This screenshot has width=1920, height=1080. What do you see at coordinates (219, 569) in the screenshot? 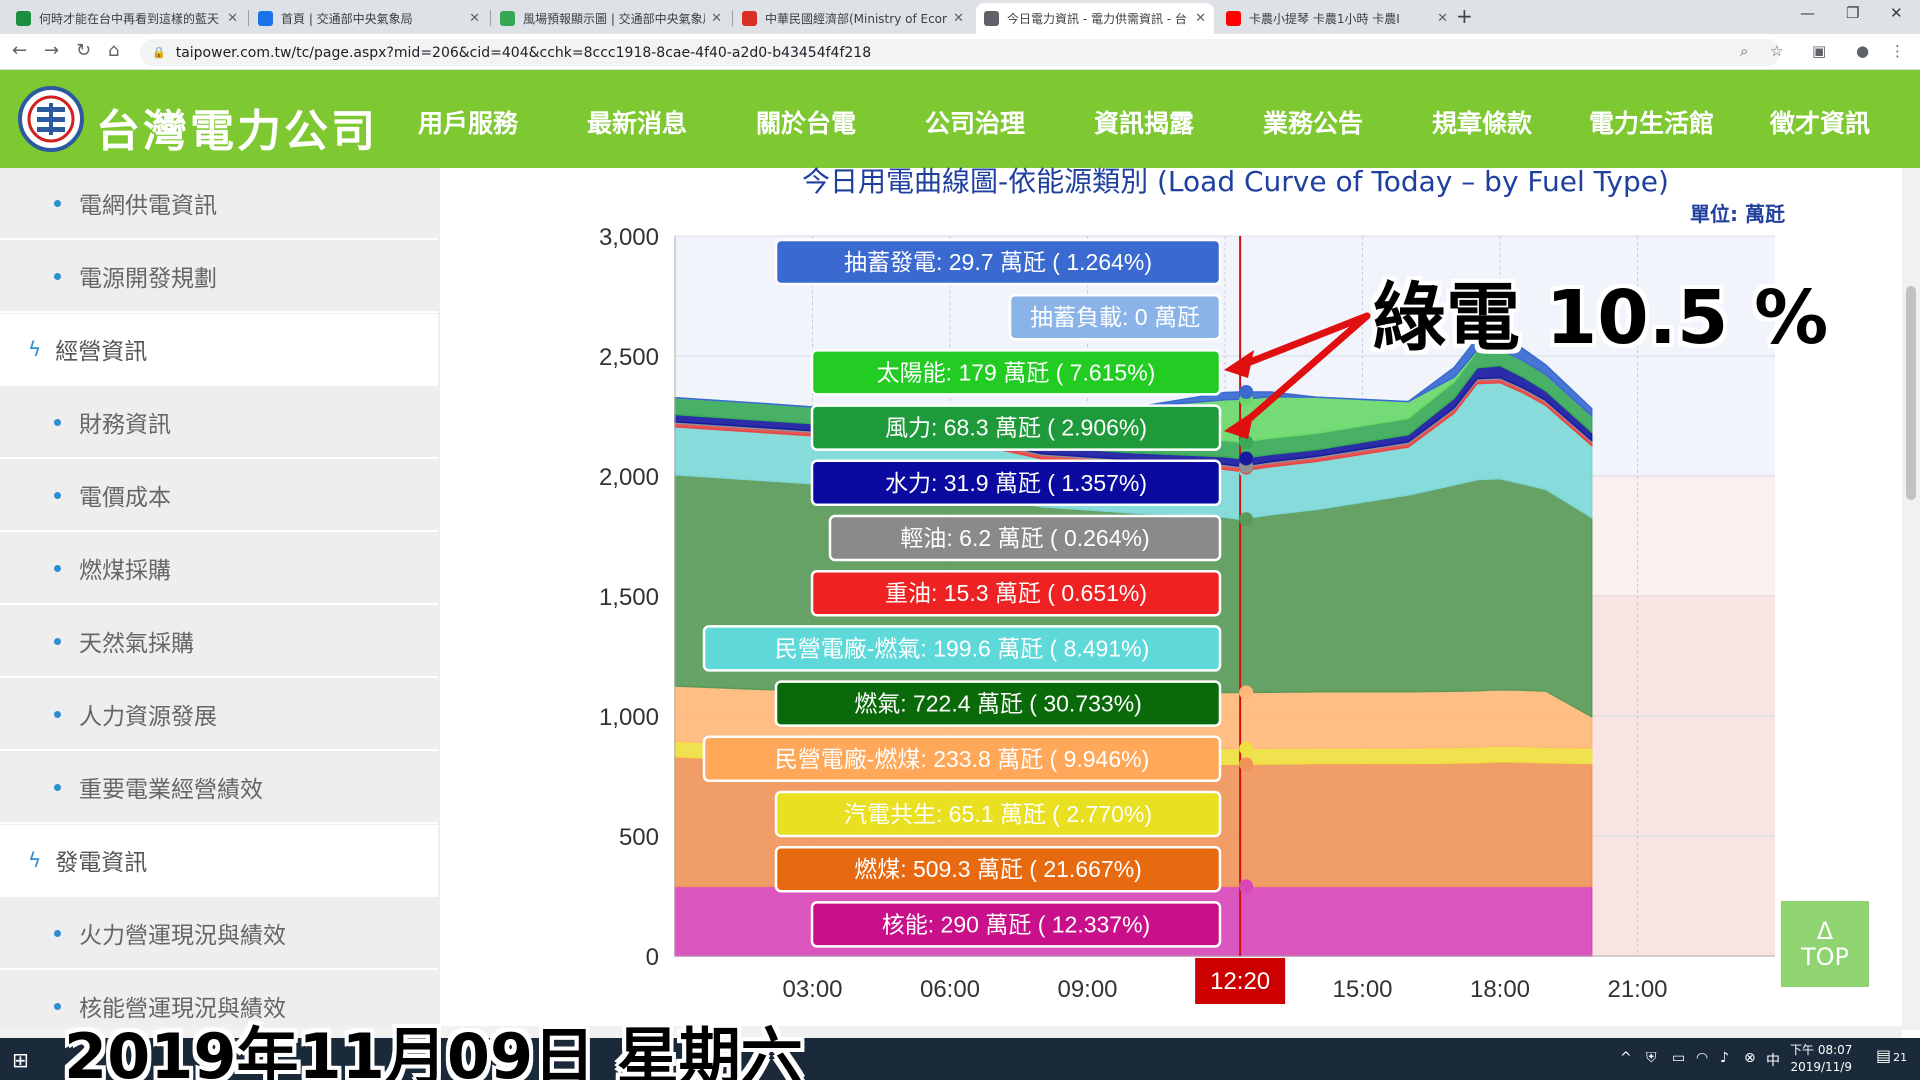
I see `sidebar-item: 燃煤採購` at bounding box center [219, 569].